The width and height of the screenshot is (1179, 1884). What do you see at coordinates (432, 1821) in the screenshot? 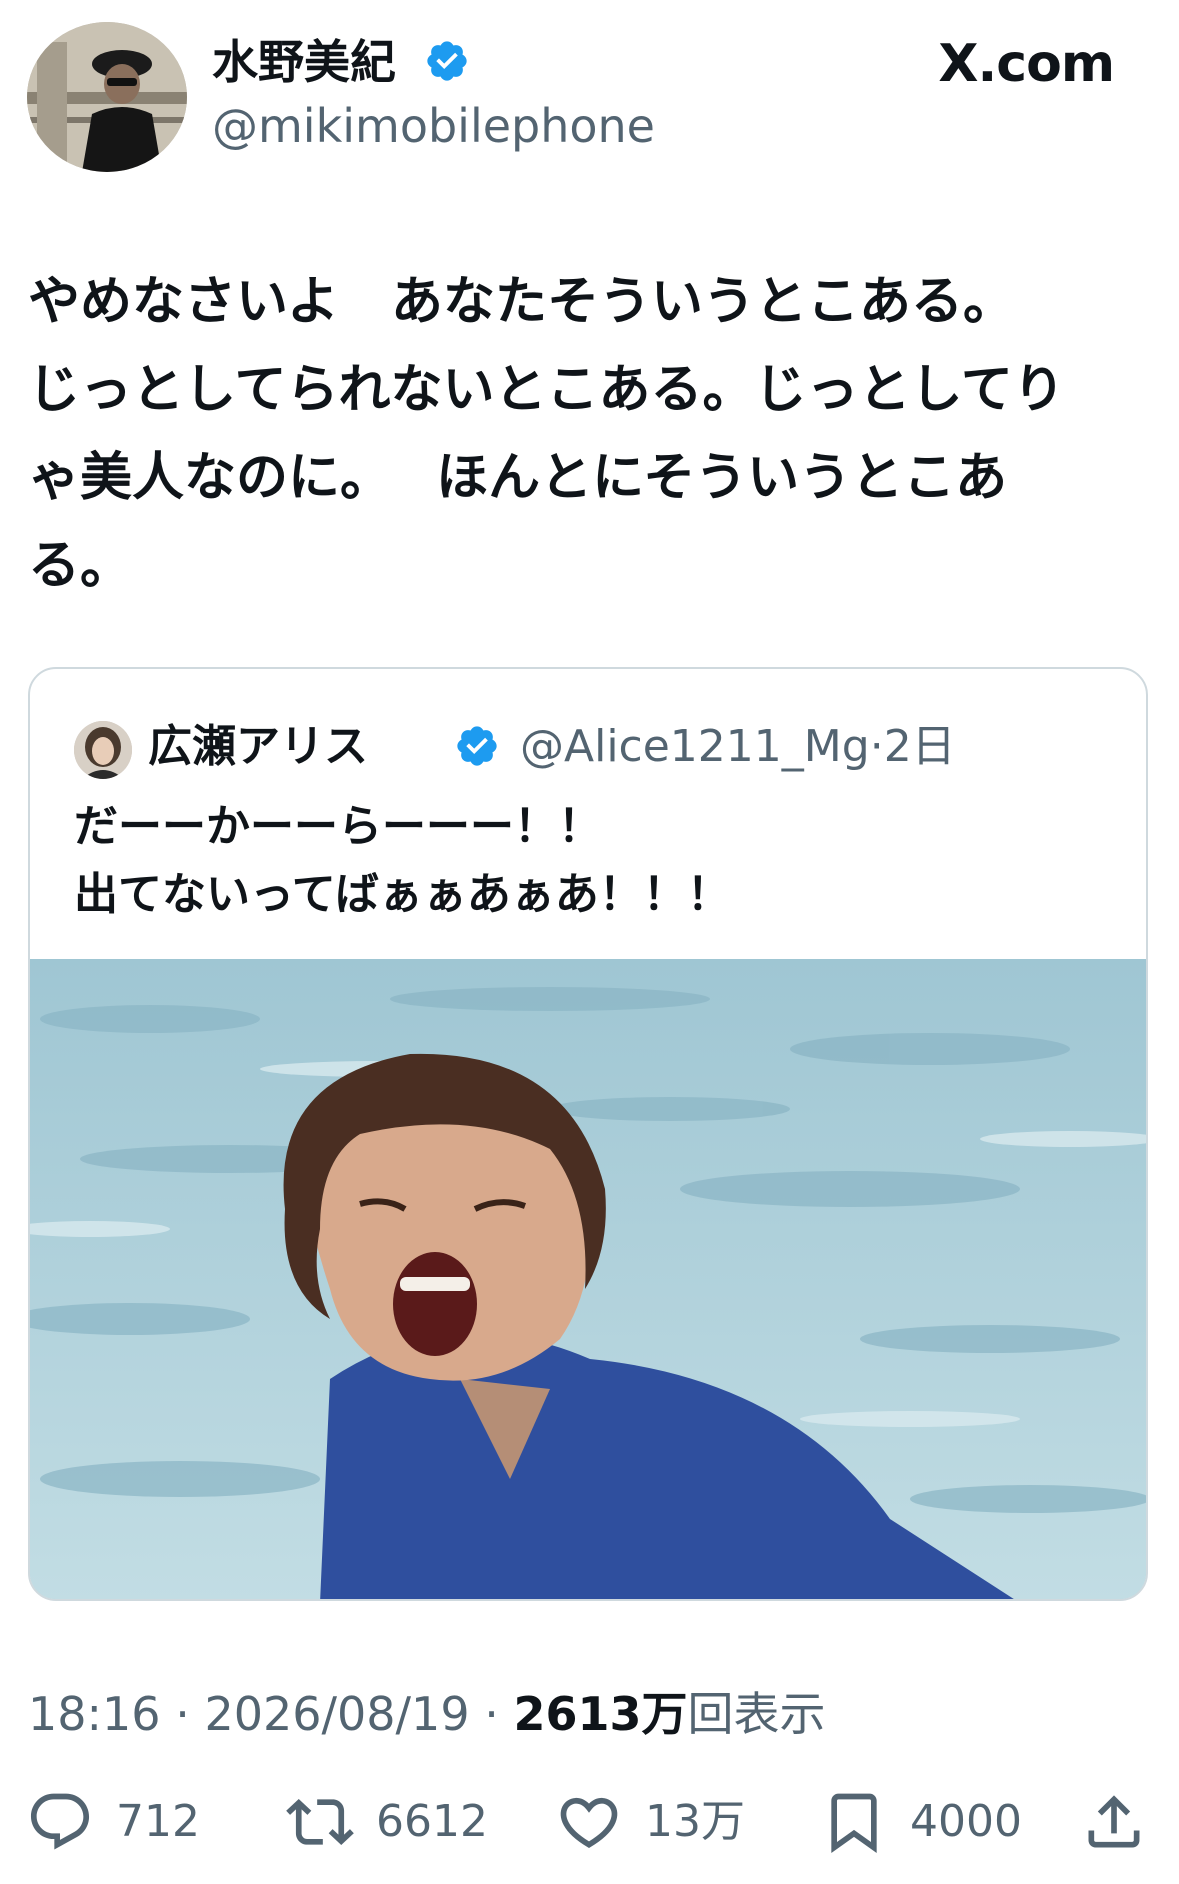
I see `retweet-count: 6612` at bounding box center [432, 1821].